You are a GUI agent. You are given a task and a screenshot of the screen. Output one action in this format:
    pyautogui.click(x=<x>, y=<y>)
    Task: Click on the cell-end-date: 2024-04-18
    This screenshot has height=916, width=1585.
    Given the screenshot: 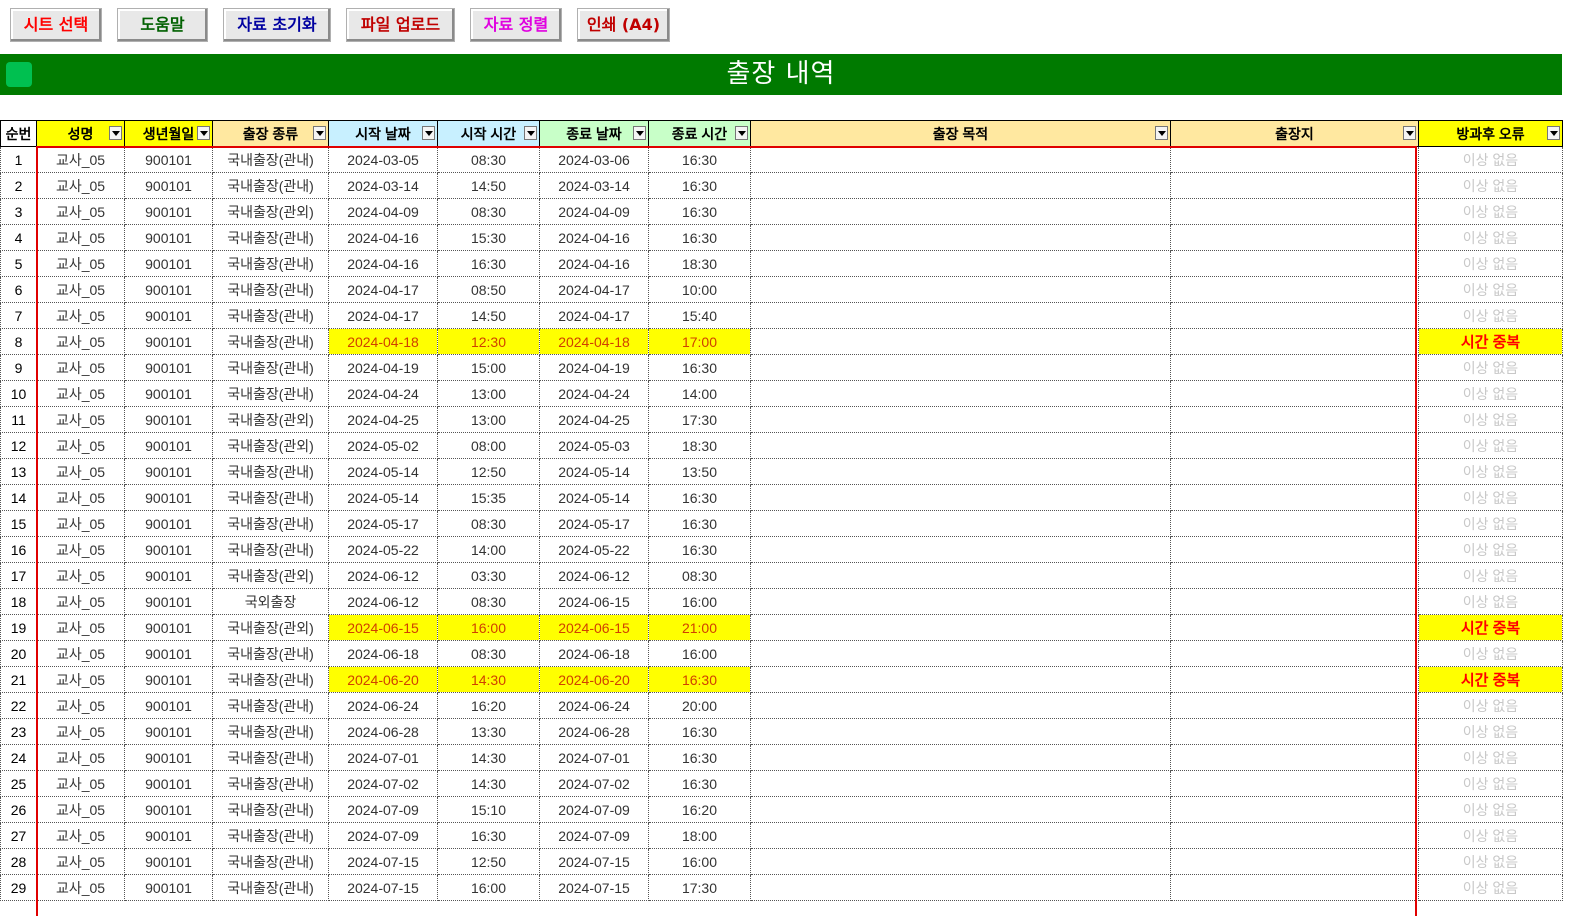 What is the action you would take?
    pyautogui.click(x=594, y=341)
    